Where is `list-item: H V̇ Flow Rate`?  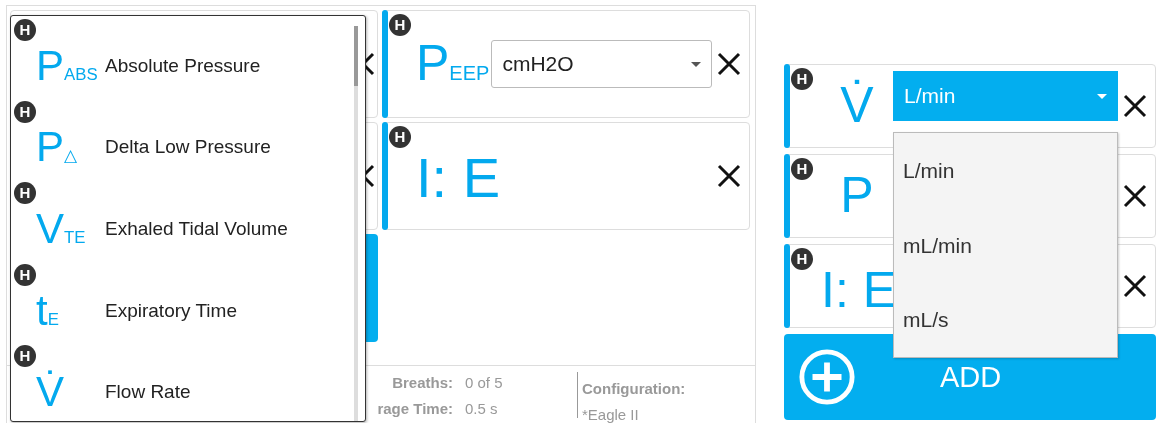 list-item: H V̇ Flow Rate is located at coordinates (188, 381).